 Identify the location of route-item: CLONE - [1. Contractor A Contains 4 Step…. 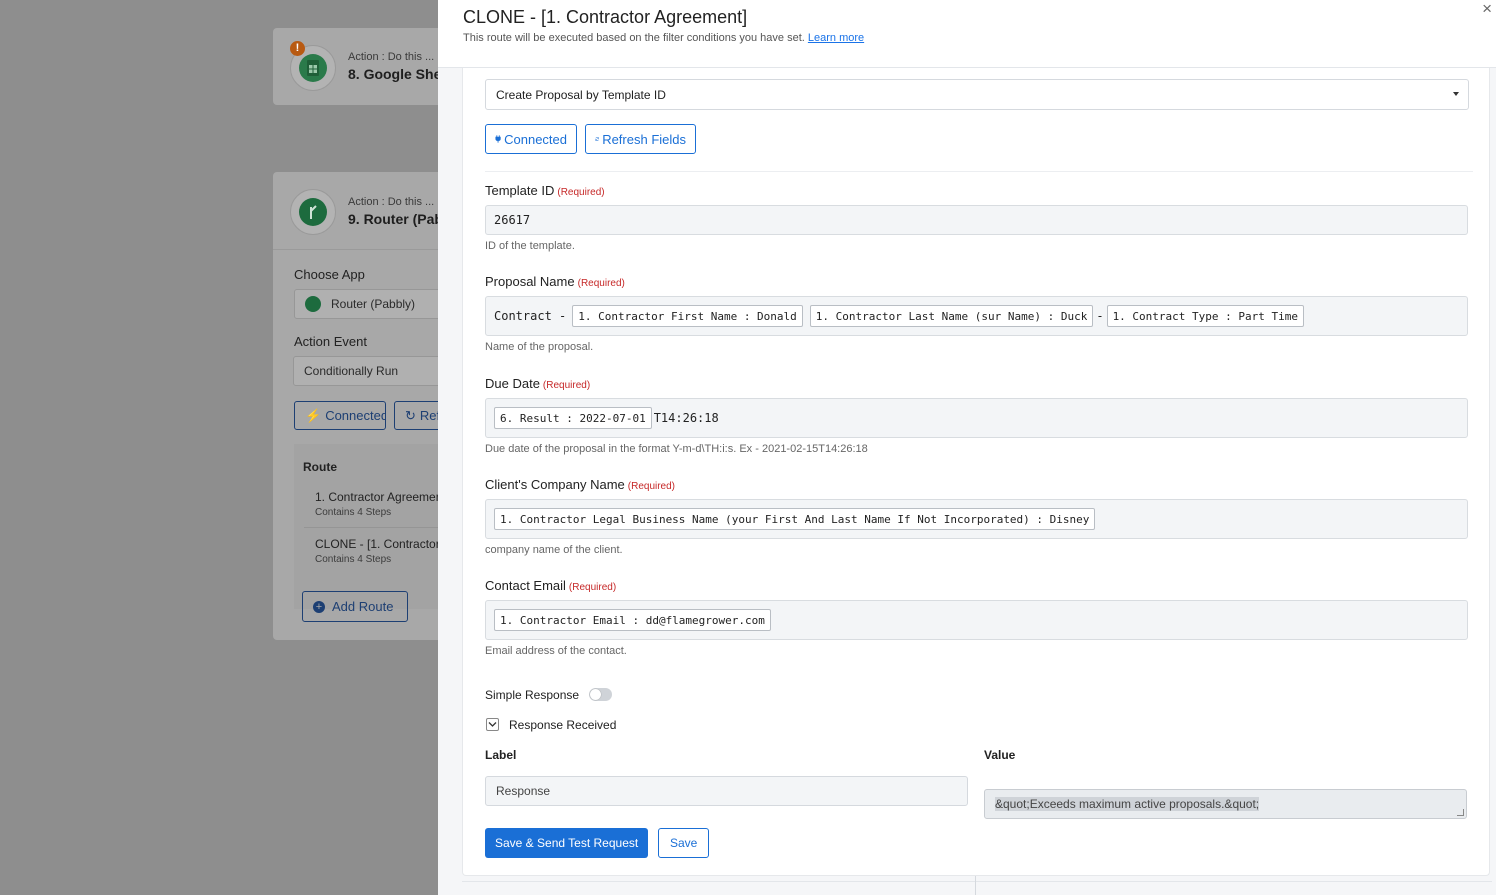
(382, 551).